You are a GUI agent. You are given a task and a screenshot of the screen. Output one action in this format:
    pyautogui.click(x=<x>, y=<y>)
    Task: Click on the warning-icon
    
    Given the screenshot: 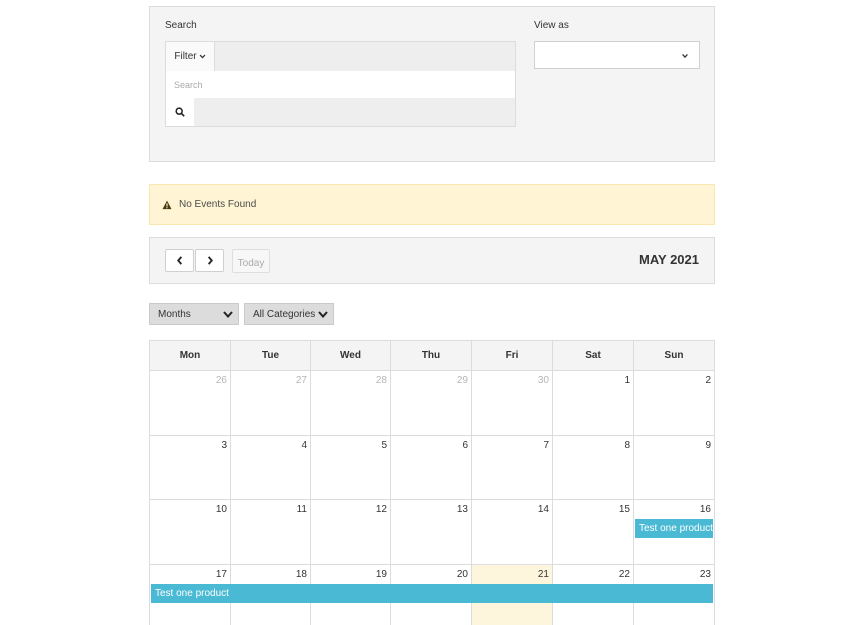 What is the action you would take?
    pyautogui.click(x=167, y=204)
    